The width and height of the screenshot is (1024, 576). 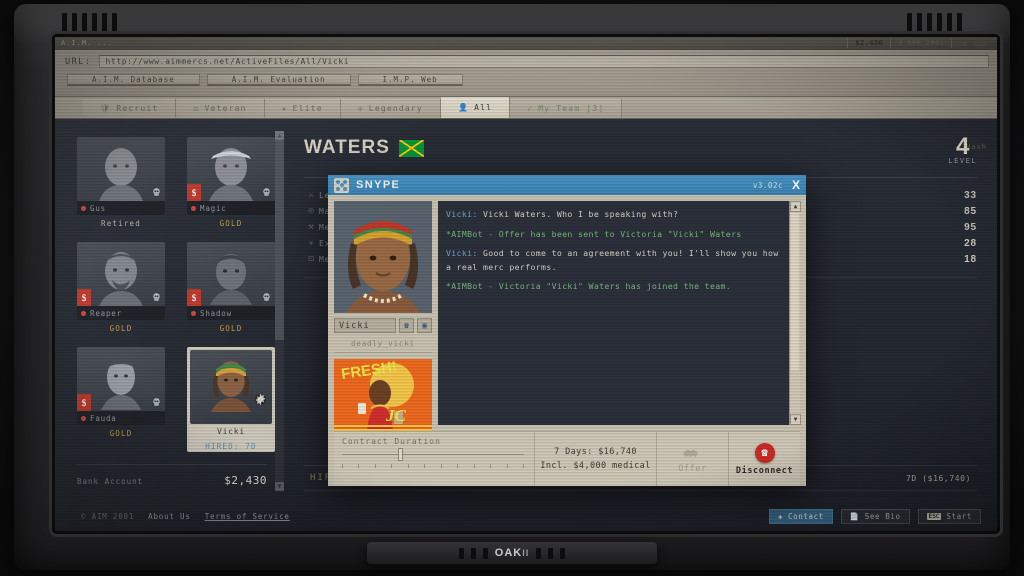 What do you see at coordinates (194, 297) in the screenshot?
I see `salary-badge: $` at bounding box center [194, 297].